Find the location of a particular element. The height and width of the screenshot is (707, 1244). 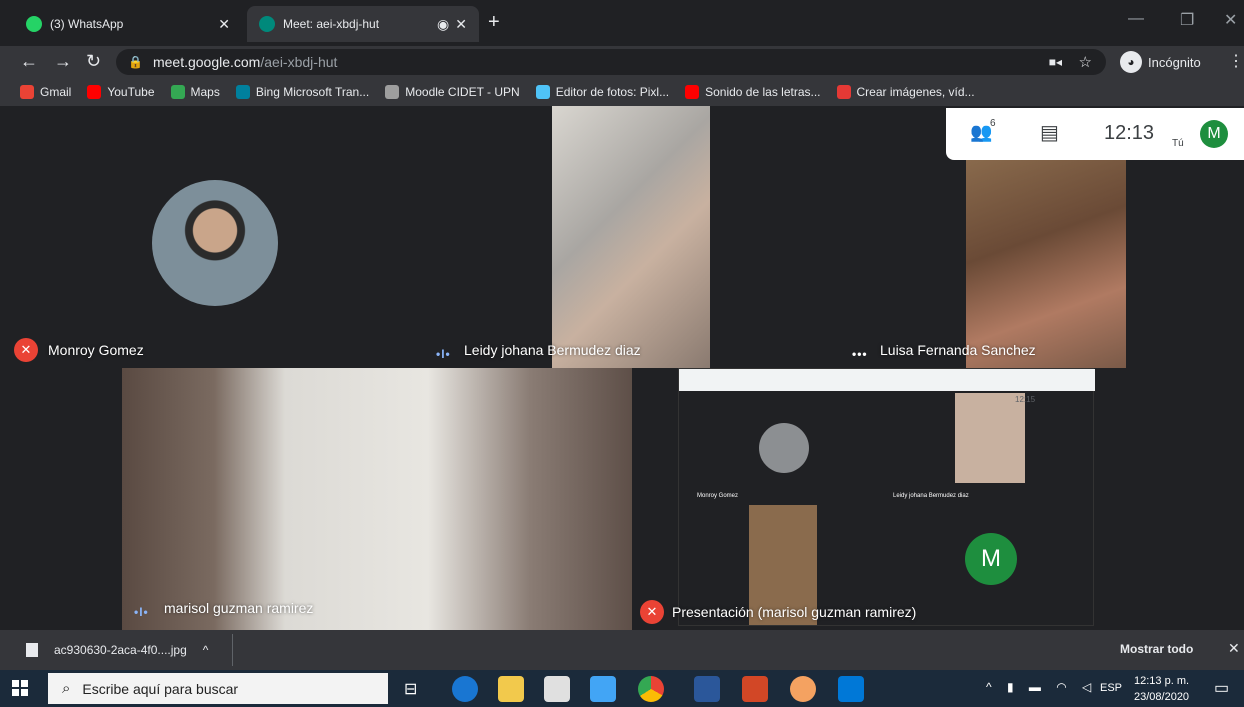

taskbar-search: ⌕ Escribe aquí para buscar is located at coordinates (218, 688).